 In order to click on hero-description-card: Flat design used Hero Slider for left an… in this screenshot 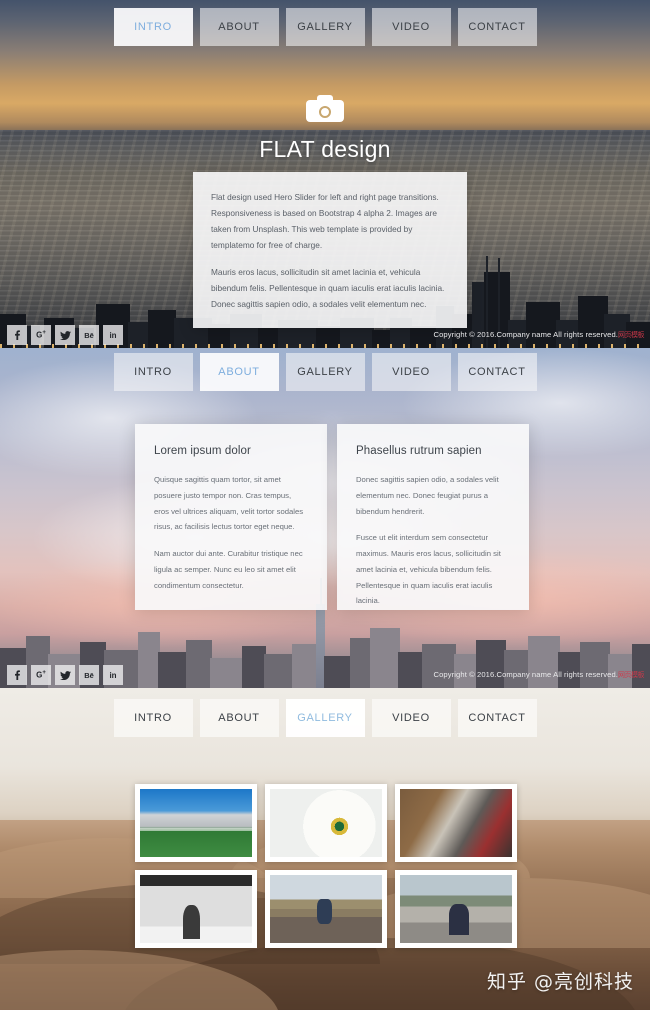, I will do `click(330, 250)`.